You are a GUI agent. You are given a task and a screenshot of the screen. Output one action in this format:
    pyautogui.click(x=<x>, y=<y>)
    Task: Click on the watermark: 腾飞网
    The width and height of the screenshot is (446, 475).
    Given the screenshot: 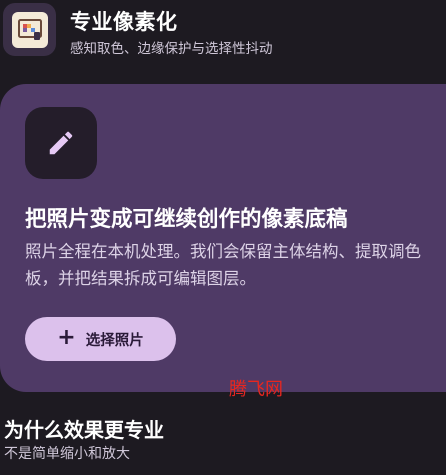 What is the action you would take?
    pyautogui.click(x=256, y=389)
    